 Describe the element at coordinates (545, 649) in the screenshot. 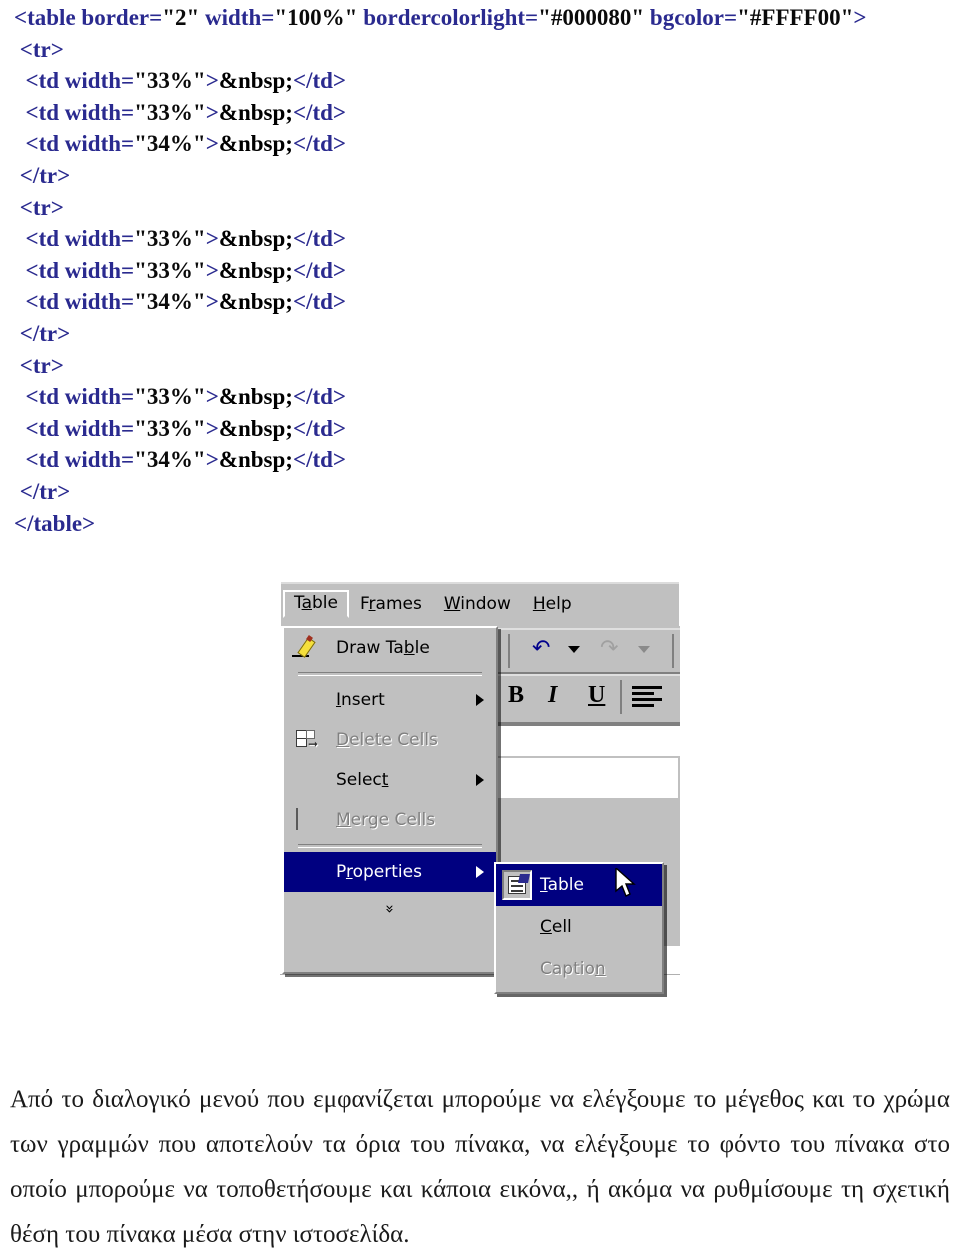

I see `undo-icon: ↶` at that location.